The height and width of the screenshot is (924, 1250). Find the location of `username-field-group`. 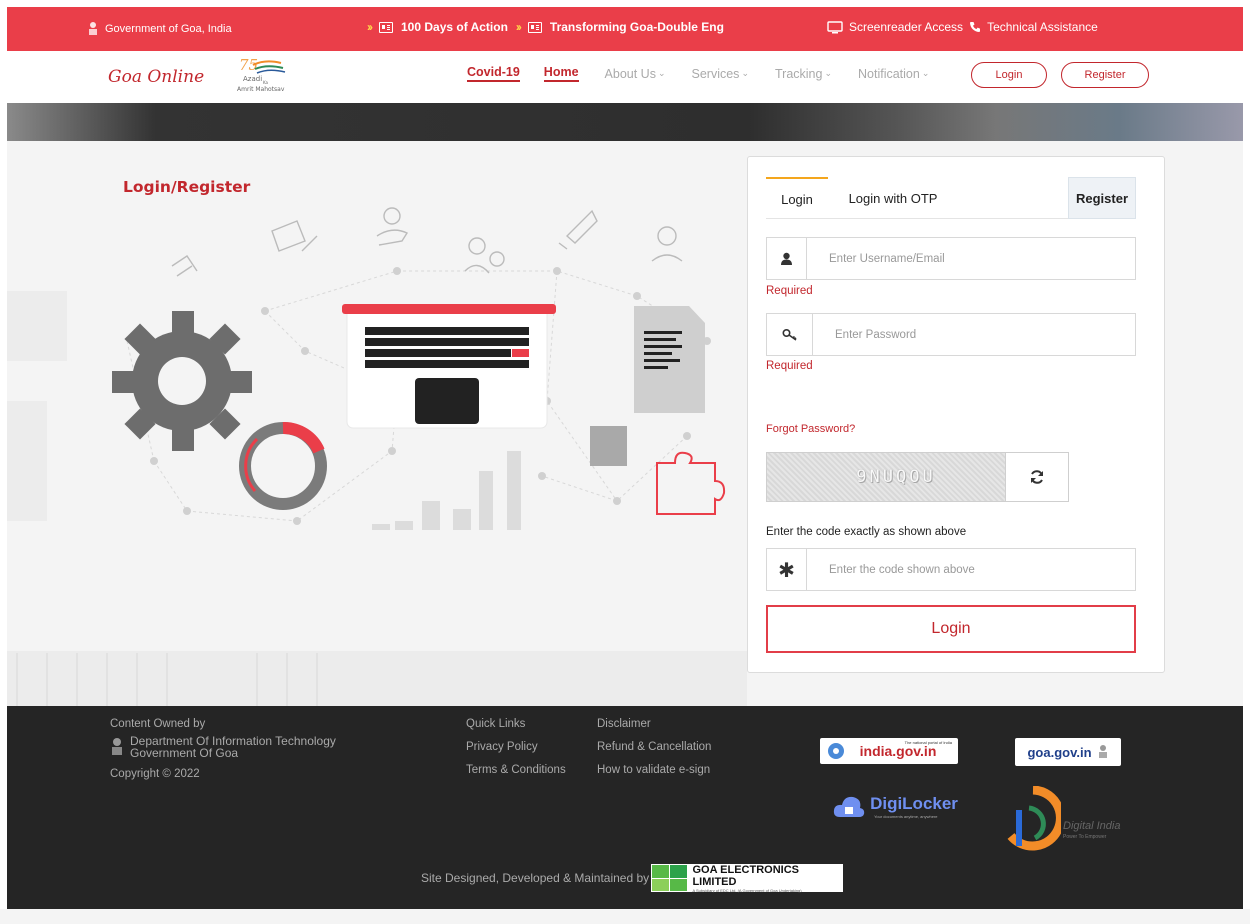

username-field-group is located at coordinates (951, 258).